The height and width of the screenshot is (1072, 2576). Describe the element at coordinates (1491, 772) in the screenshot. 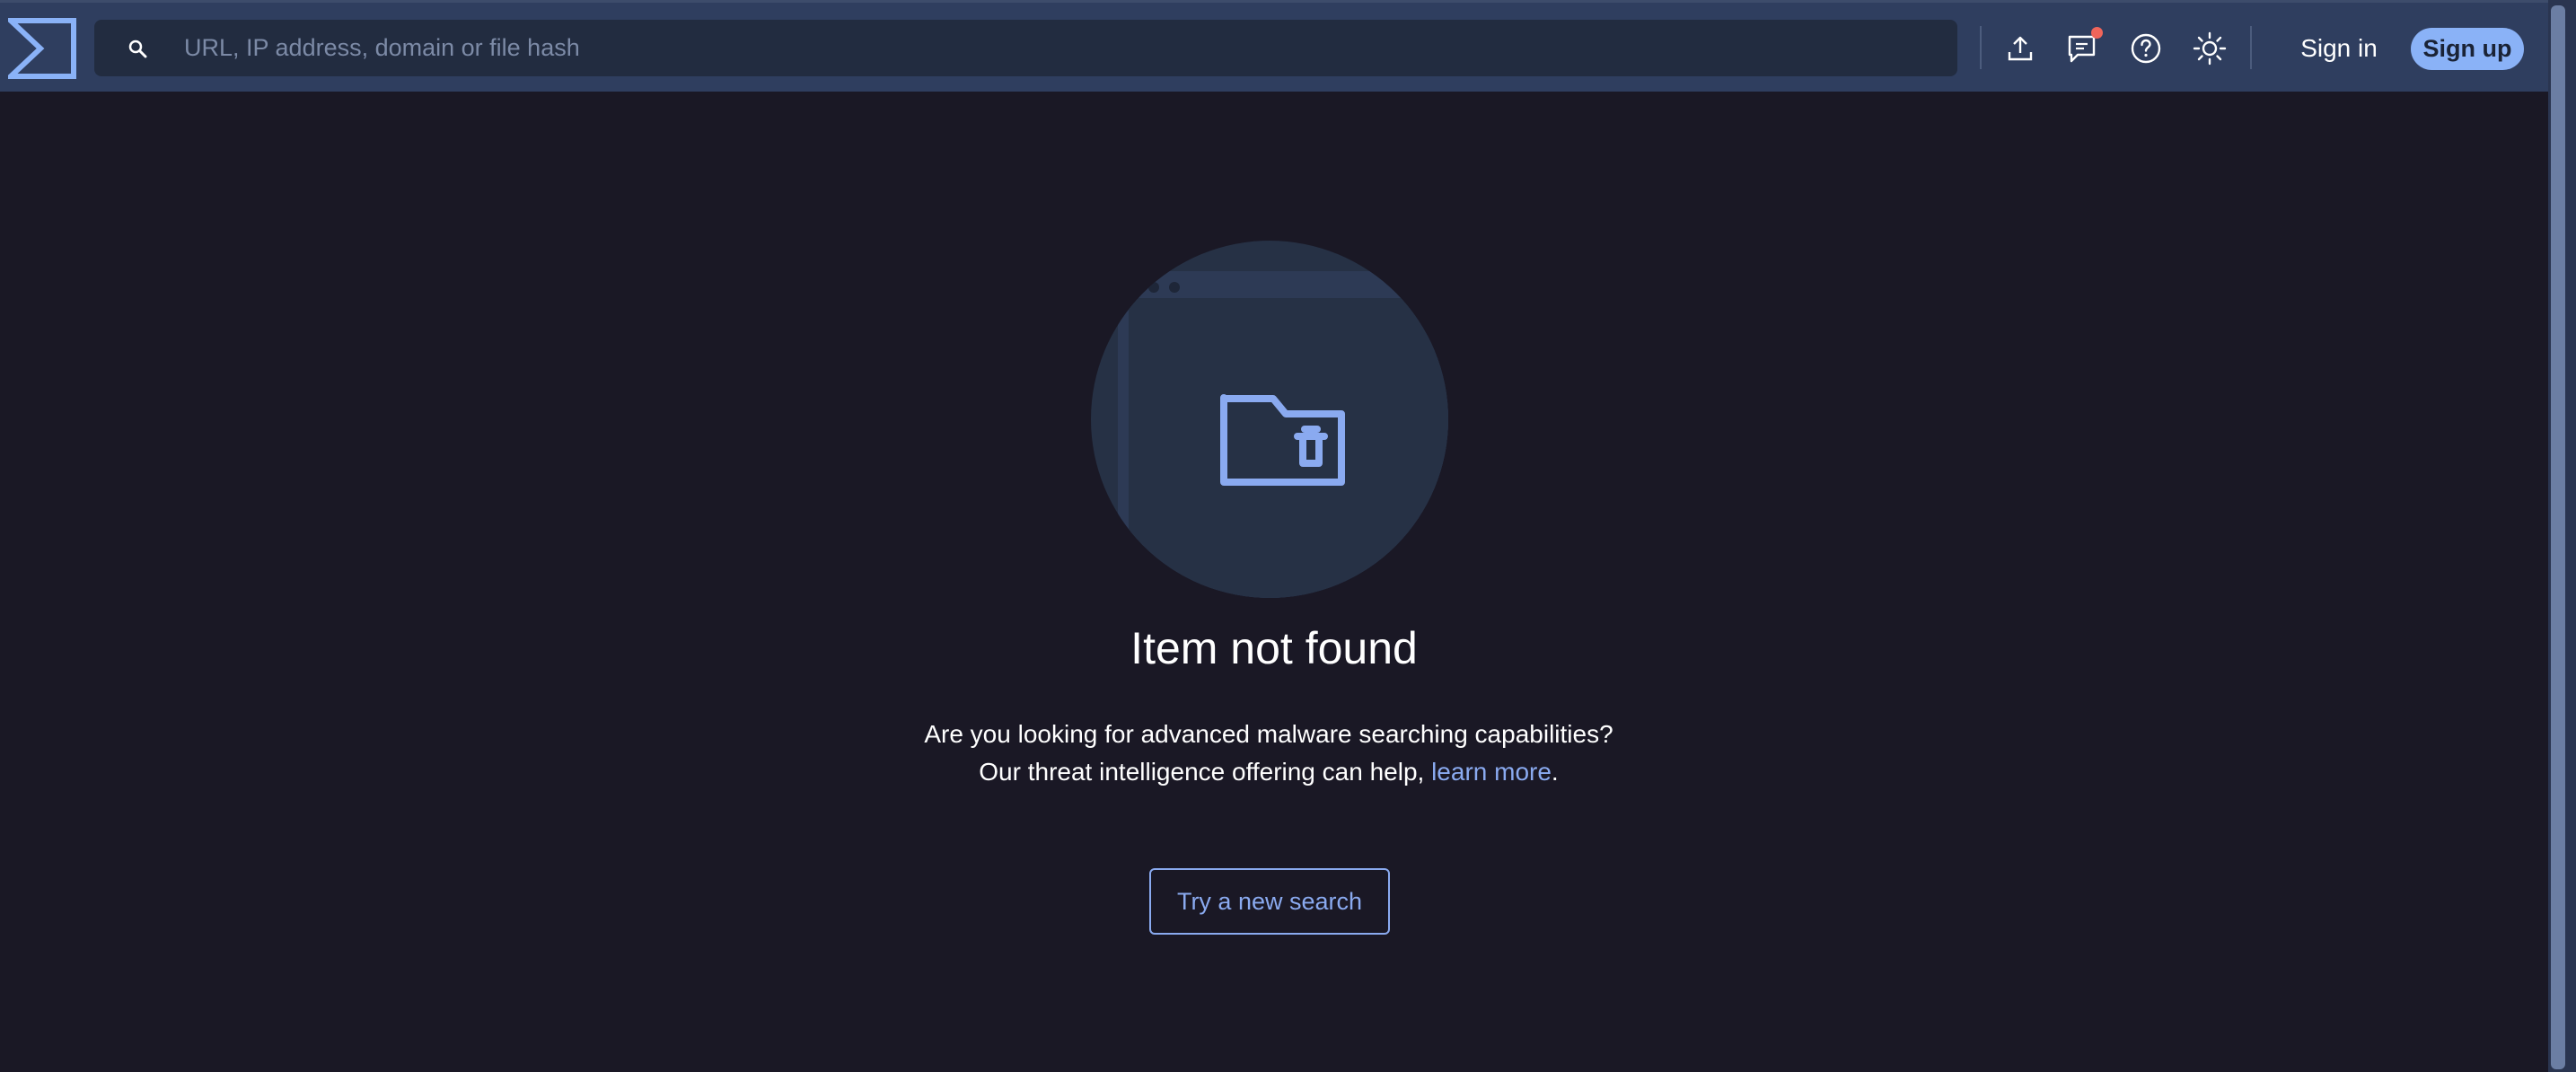

I see `learn-more-link: learn more` at that location.